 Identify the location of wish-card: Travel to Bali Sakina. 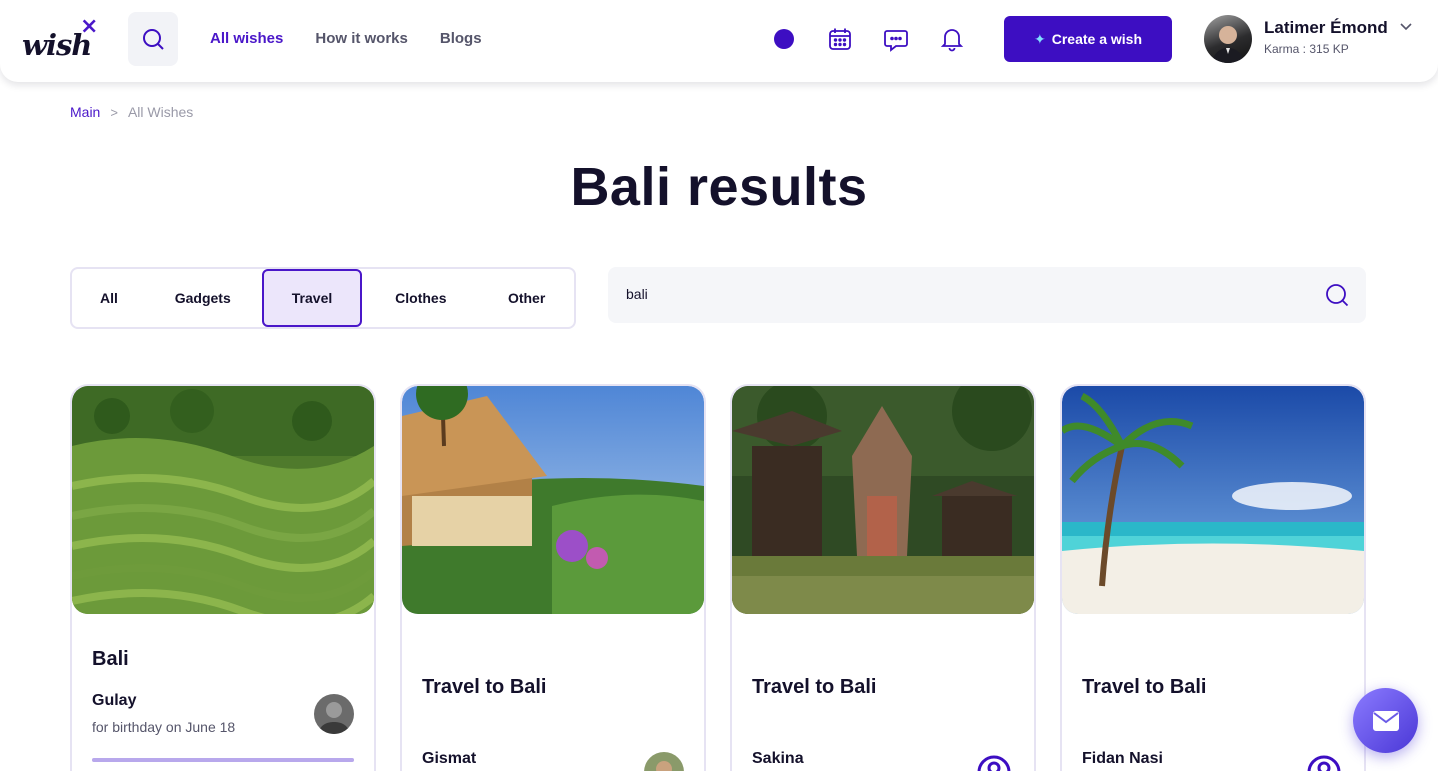
(883, 577).